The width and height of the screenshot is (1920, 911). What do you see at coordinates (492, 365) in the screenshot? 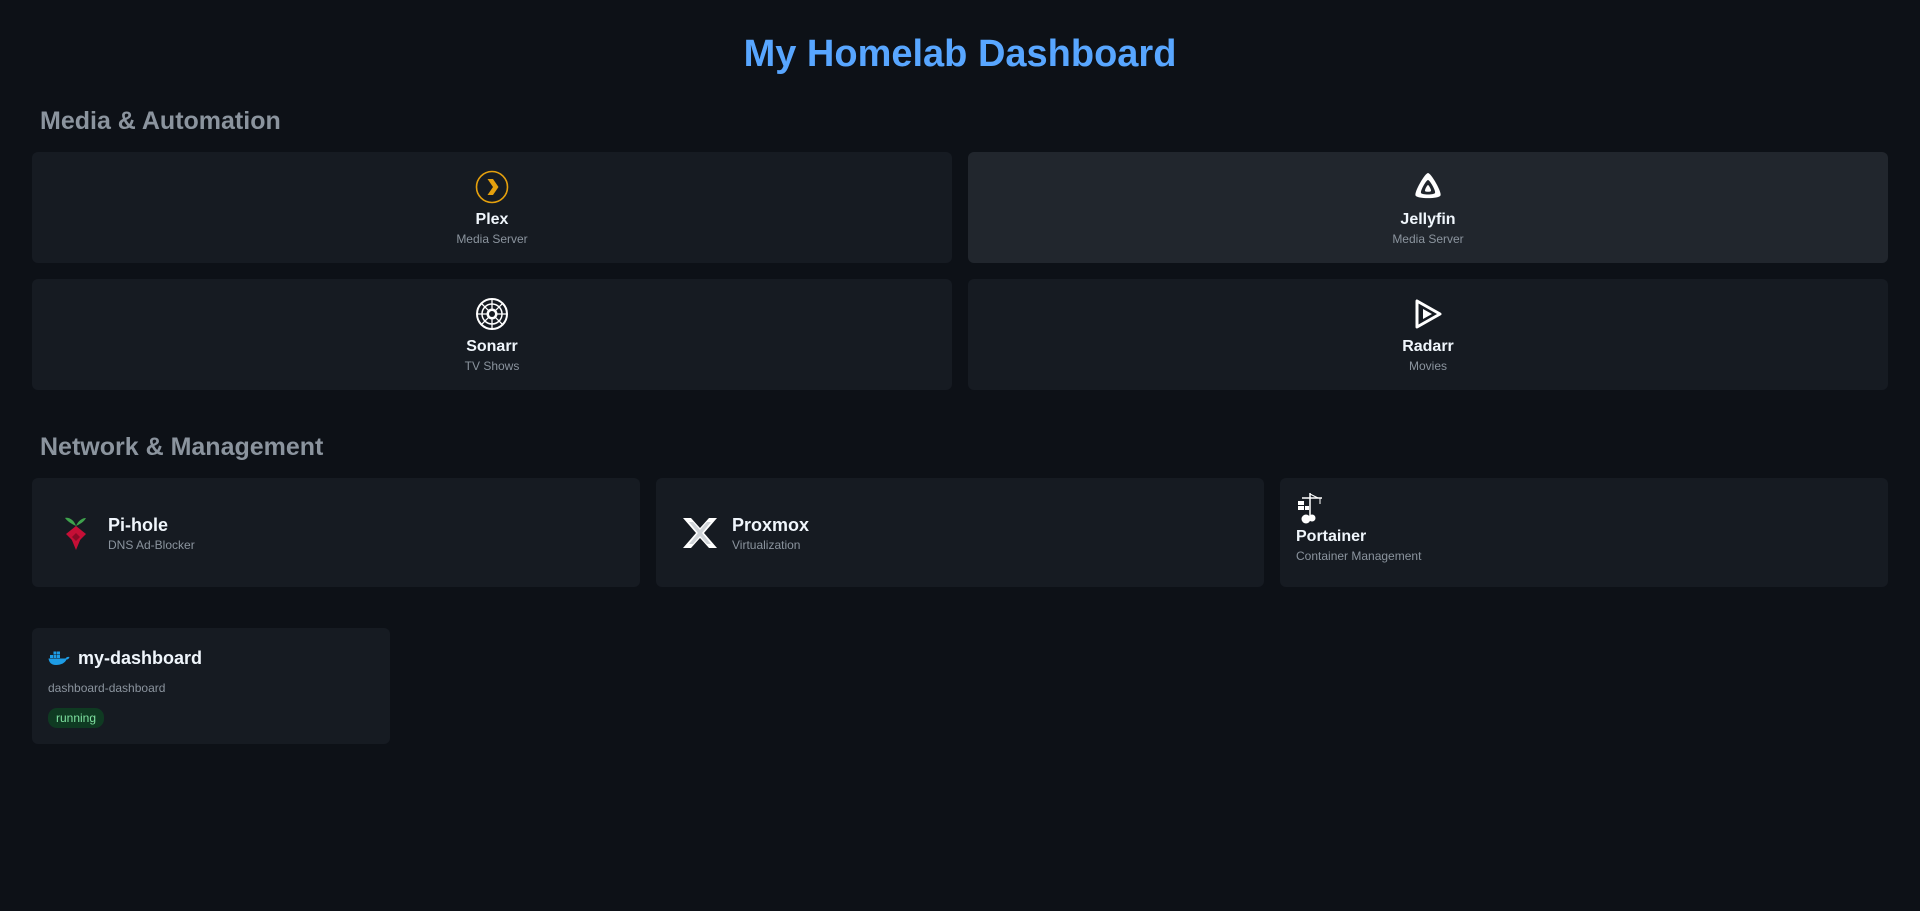
I see `service-description: TV Shows` at bounding box center [492, 365].